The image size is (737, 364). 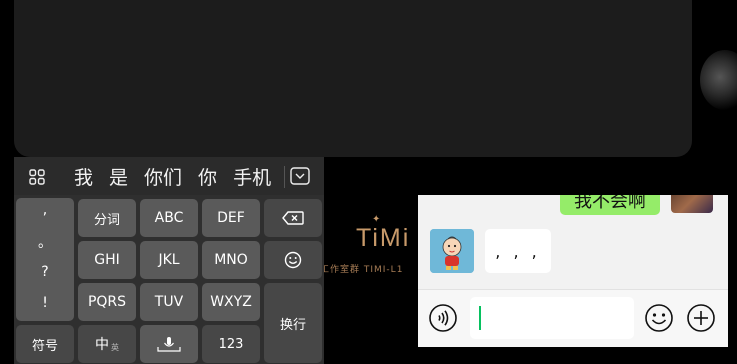 What do you see at coordinates (383, 238) in the screenshot?
I see `brand-name: TiMi` at bounding box center [383, 238].